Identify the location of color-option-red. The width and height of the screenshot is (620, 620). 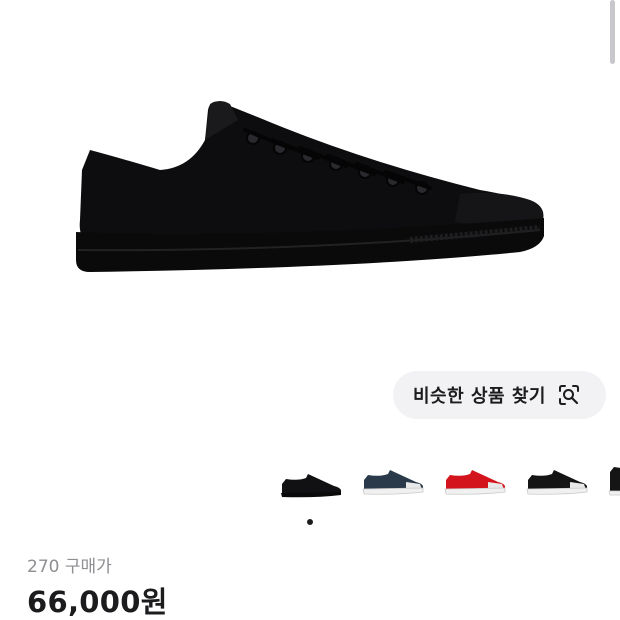
(475, 486).